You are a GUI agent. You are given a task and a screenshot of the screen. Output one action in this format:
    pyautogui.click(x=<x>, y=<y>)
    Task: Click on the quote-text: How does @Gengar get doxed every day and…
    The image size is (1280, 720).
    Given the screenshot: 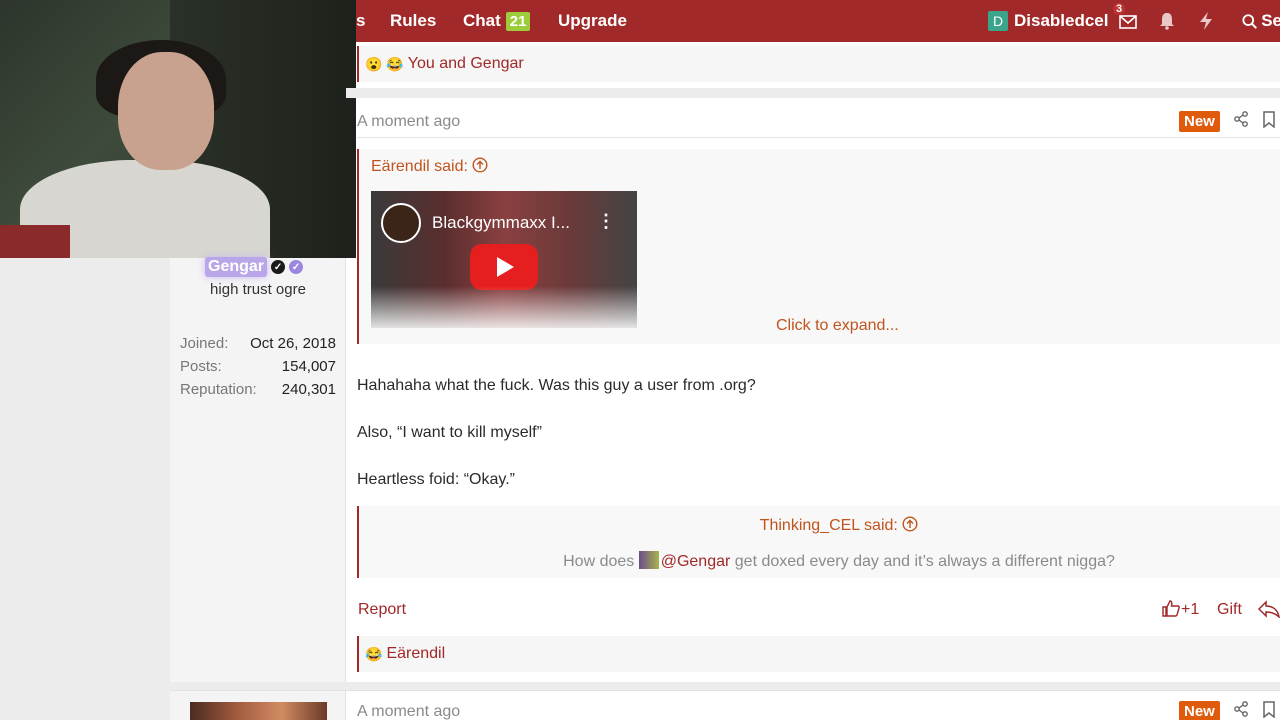 What is the action you would take?
    pyautogui.click(x=819, y=561)
    